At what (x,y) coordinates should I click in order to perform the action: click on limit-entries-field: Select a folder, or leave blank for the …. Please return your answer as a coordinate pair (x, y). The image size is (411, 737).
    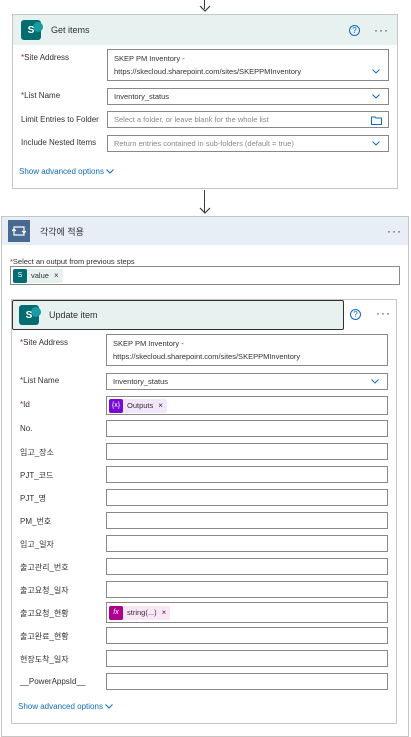
    Looking at the image, I should click on (248, 119).